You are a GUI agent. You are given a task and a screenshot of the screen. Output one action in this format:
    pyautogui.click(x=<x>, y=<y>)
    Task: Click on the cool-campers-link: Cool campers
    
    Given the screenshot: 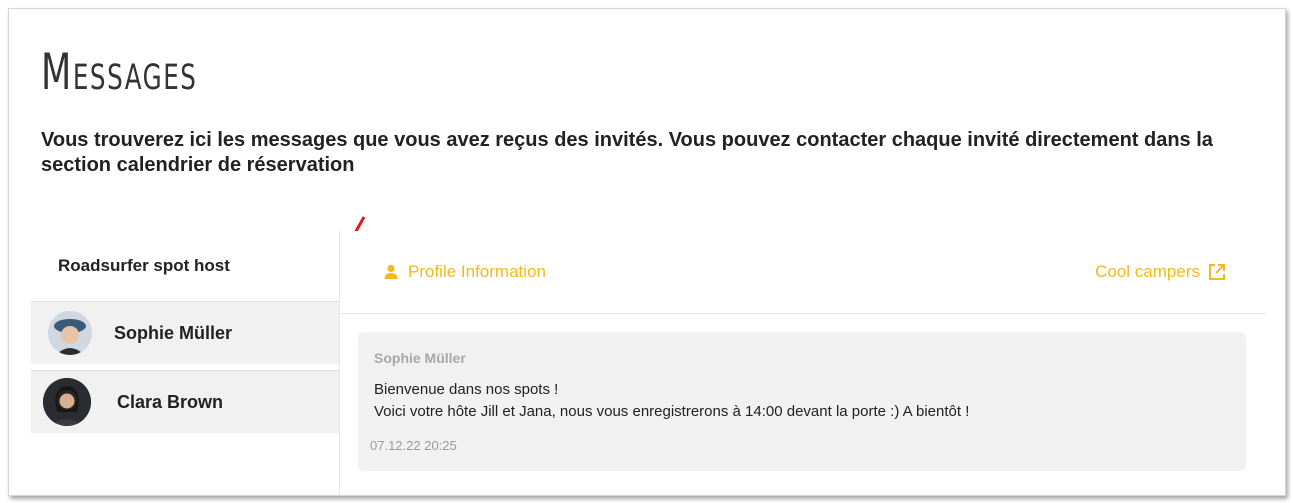 What is the action you would take?
    pyautogui.click(x=1160, y=272)
    